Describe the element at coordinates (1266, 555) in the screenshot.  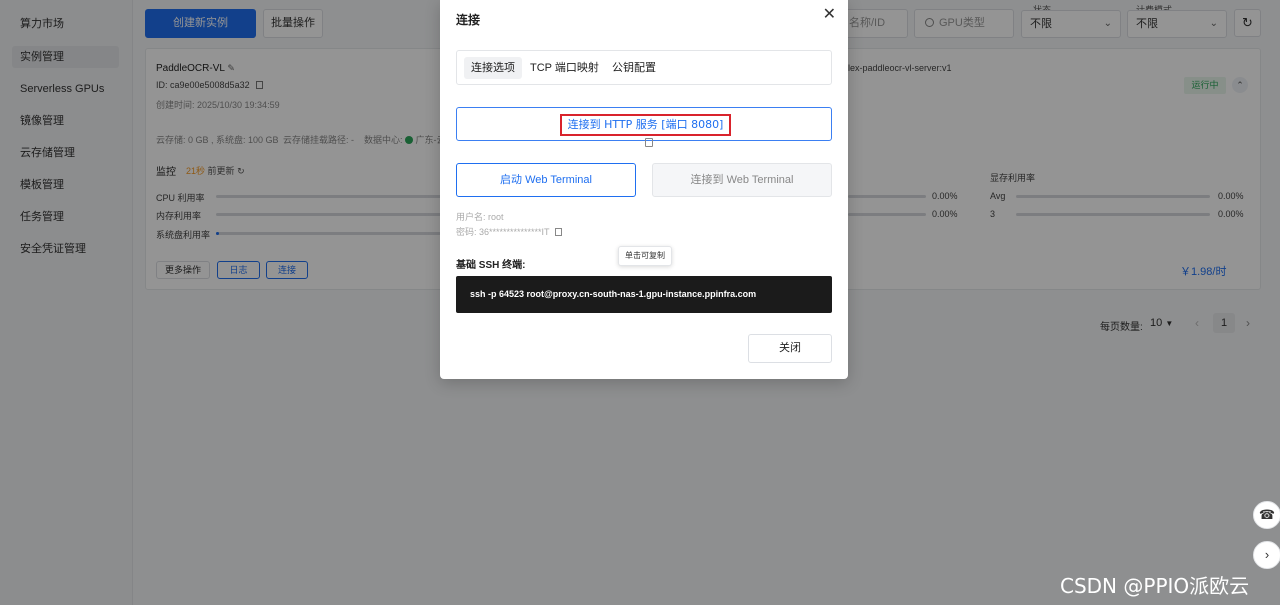
I see `chevron-right-icon: ›` at that location.